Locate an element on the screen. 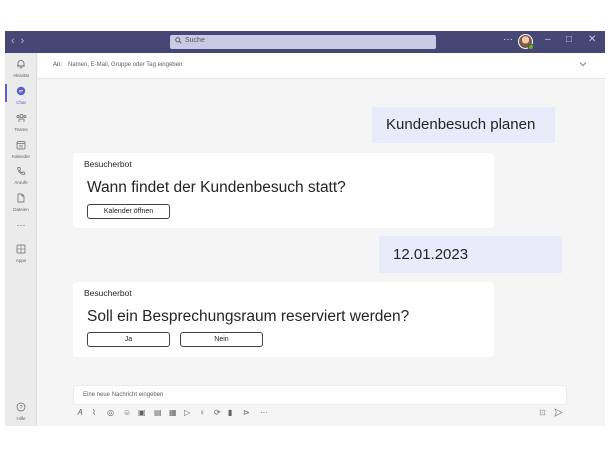  sidebar-item-apps: Apps is located at coordinates (21, 253).